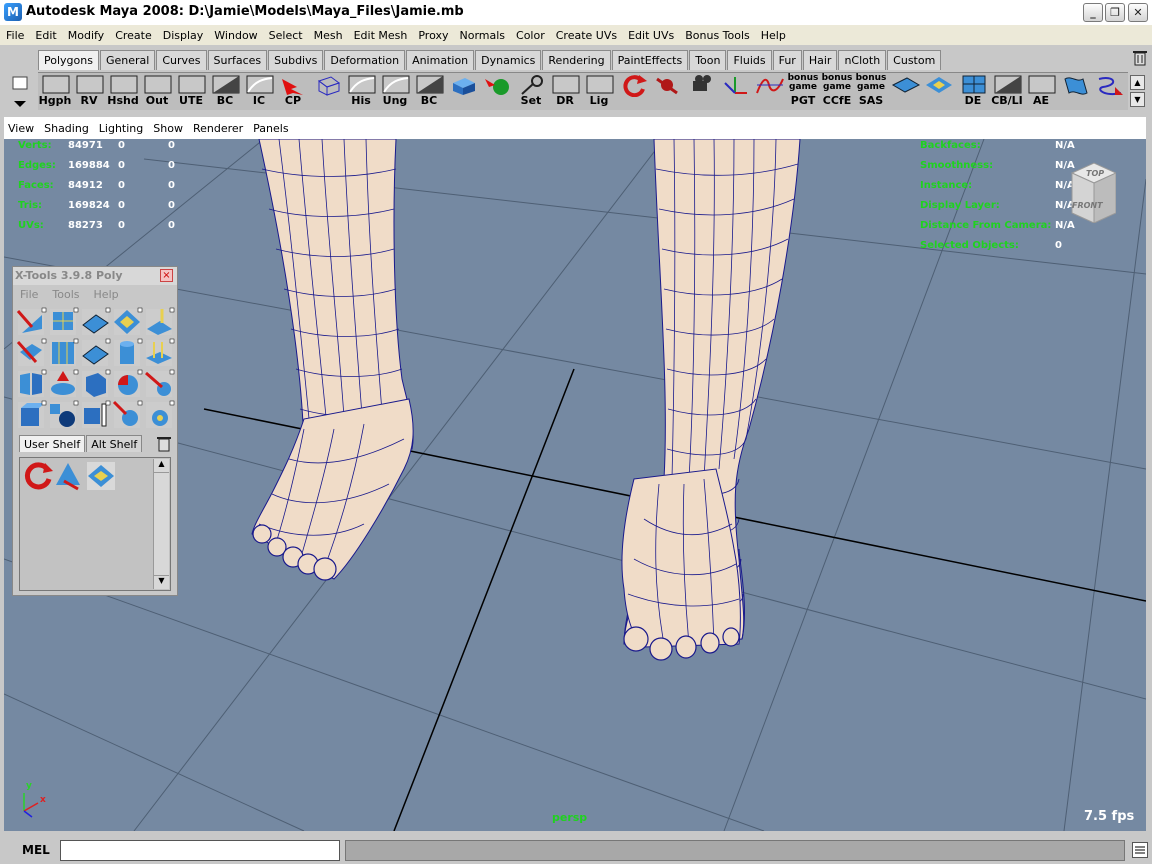 The height and width of the screenshot is (864, 1152). What do you see at coordinates (63, 415) in the screenshot?
I see `blue-sphere-icon` at bounding box center [63, 415].